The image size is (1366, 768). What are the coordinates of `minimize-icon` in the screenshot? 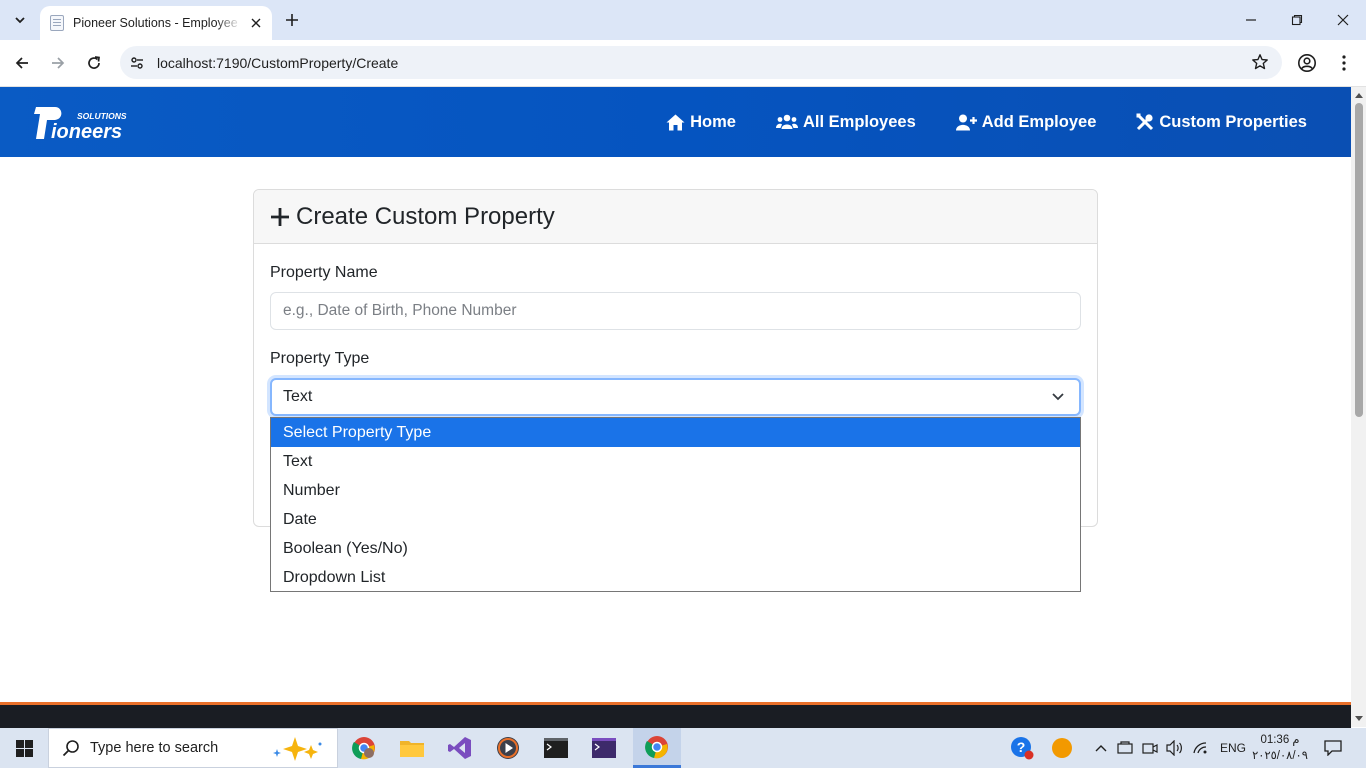 It's located at (1251, 20).